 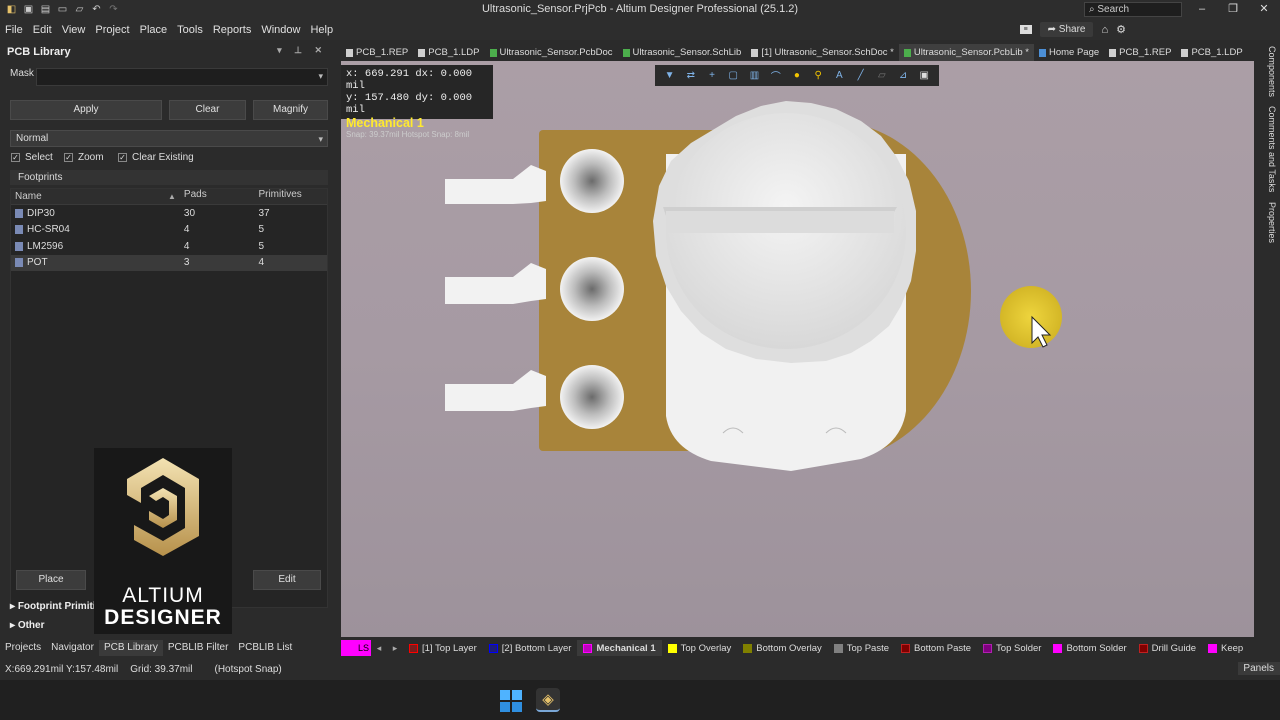 What do you see at coordinates (700, 648) in the screenshot?
I see `layer-tab-top-overlay: Top Overlay` at bounding box center [700, 648].